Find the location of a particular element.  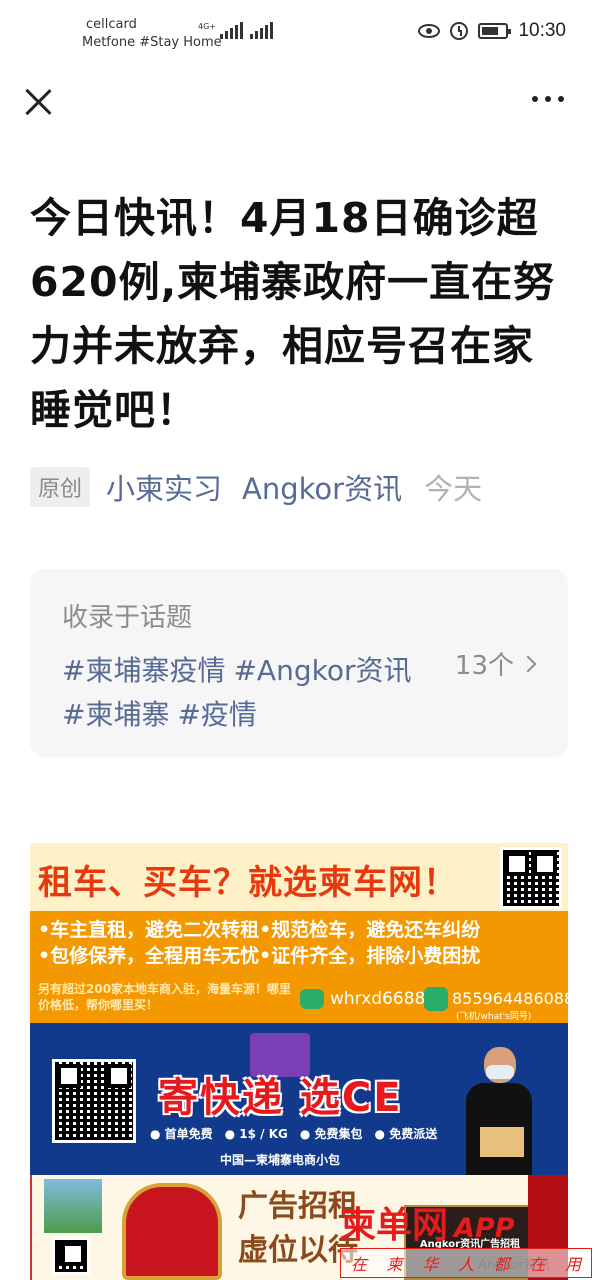

express-features: ● 首单免费 ● 1$ / KG ● 免费集包 ● 免费派送 is located at coordinates (299, 1133).